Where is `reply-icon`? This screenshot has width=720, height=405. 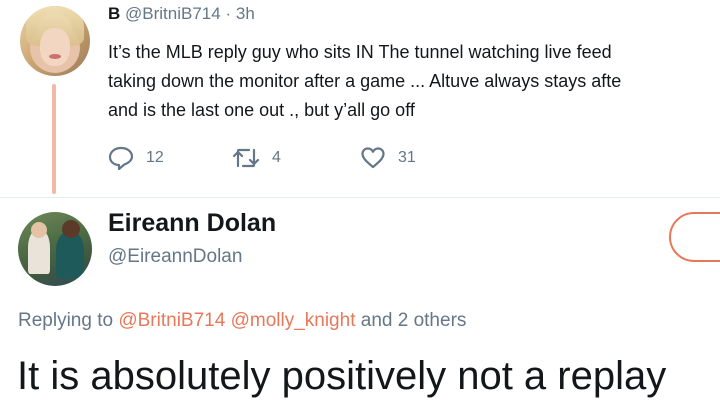 reply-icon is located at coordinates (121, 158).